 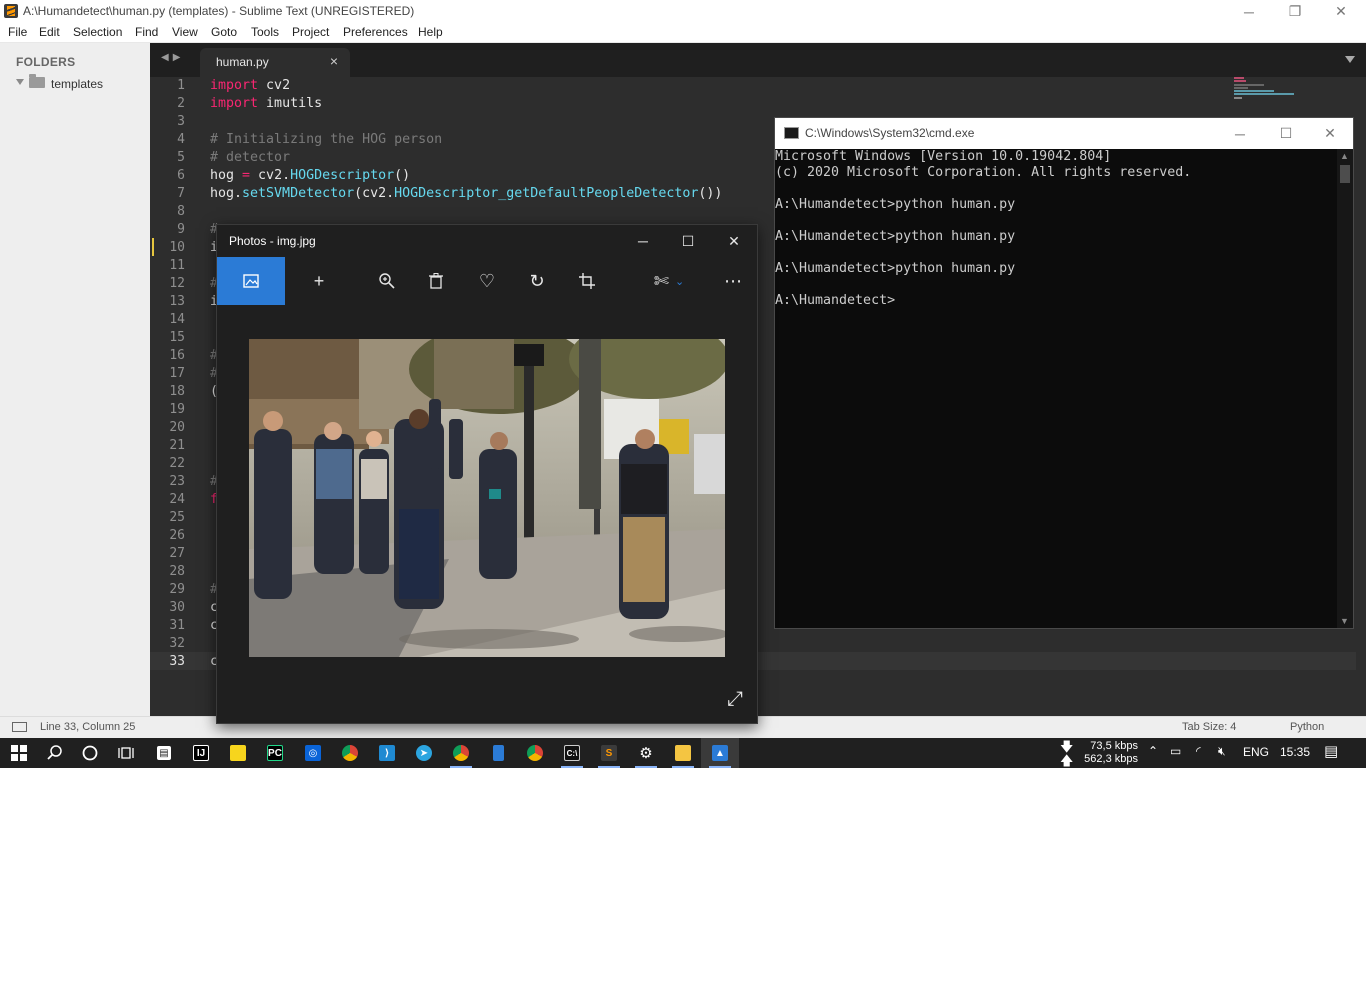 I want to click on scroll-thumb, so click(x=1345, y=174).